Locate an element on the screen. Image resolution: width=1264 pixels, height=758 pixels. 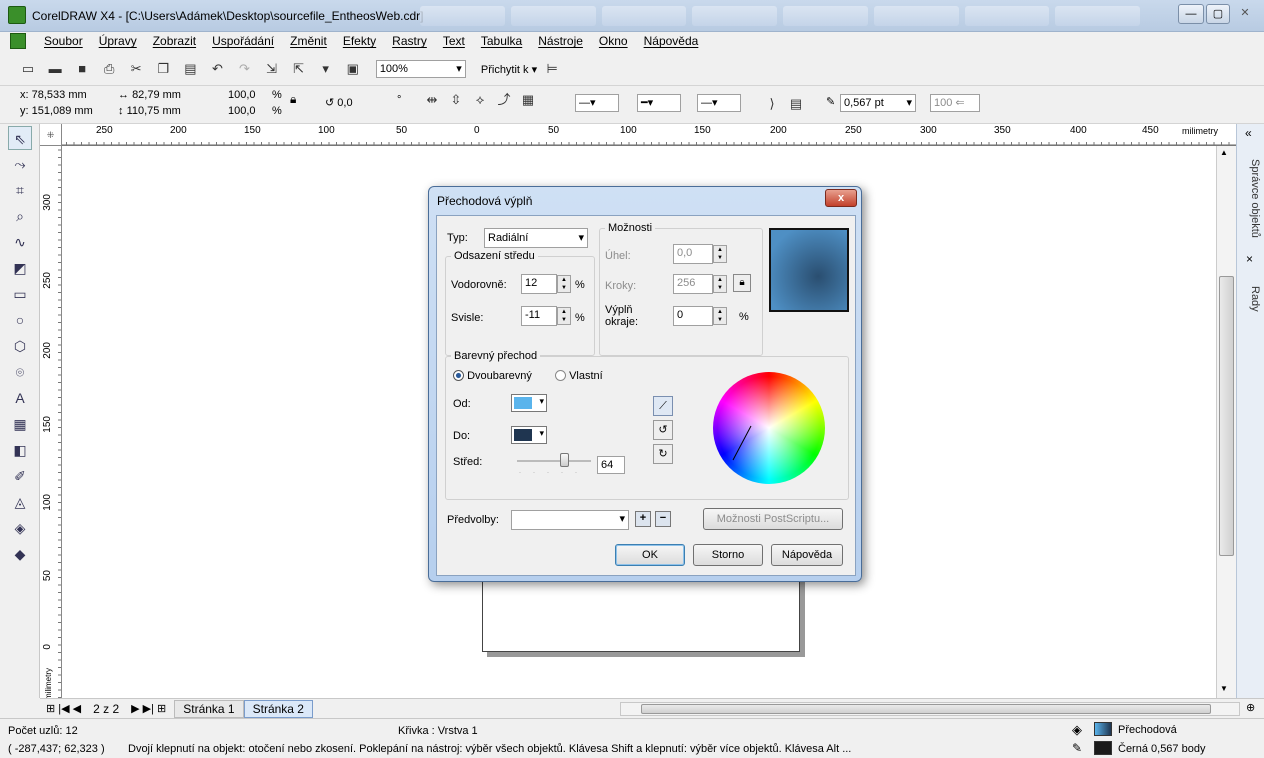
object-manager-tab: Správce objektů is located at coordinates (1251, 198).